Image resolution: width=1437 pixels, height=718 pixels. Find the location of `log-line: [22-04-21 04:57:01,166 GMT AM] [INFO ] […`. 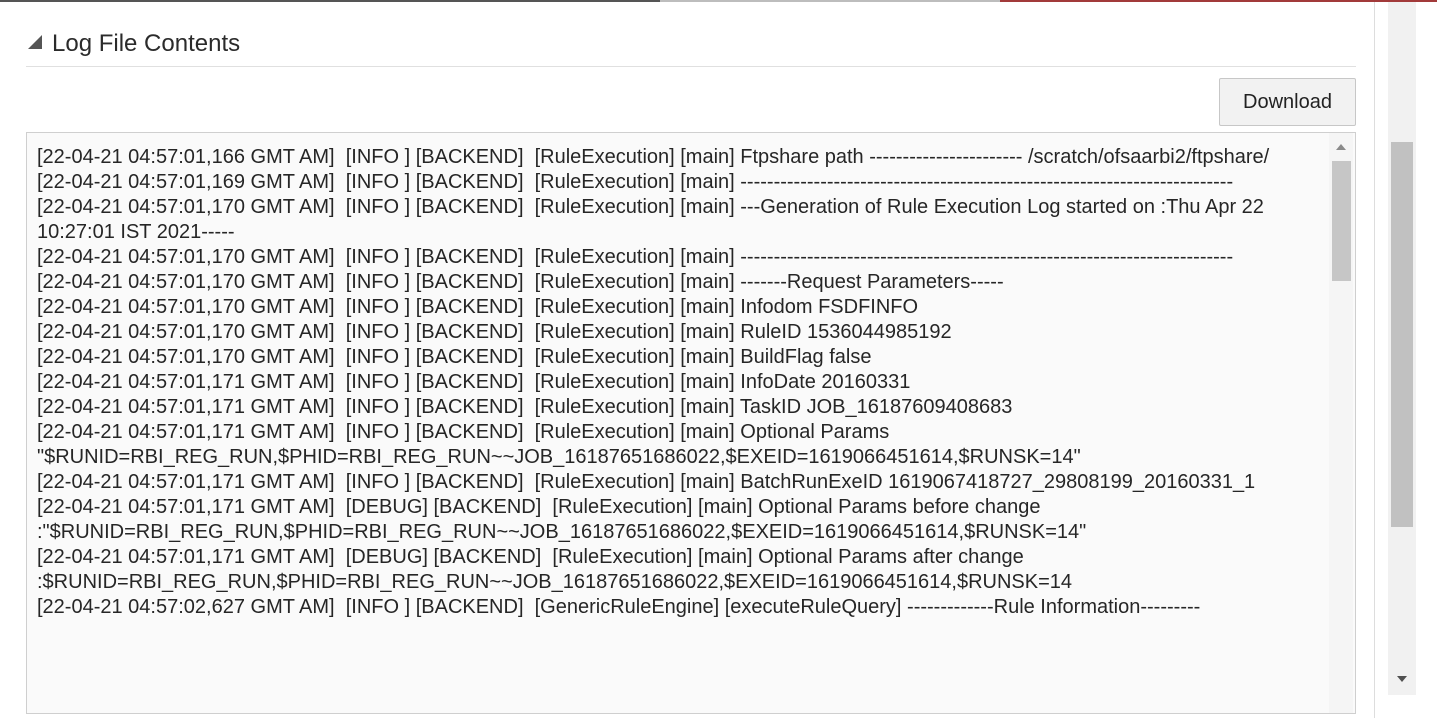

log-line: [22-04-21 04:57:01,166 GMT AM] [INFO ] [… is located at coordinates (653, 157).